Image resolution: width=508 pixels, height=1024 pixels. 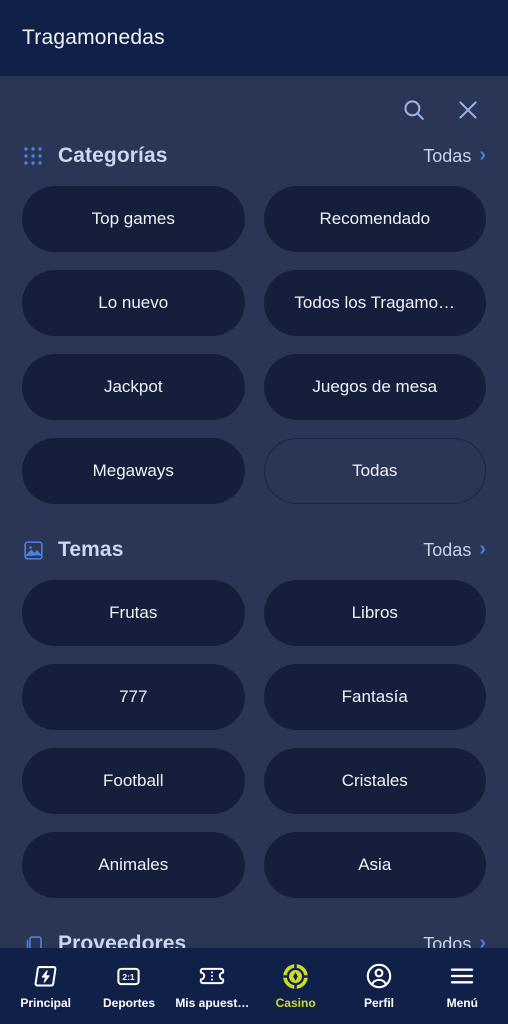 What do you see at coordinates (45, 976) in the screenshot?
I see `lightning-bolt-icon` at bounding box center [45, 976].